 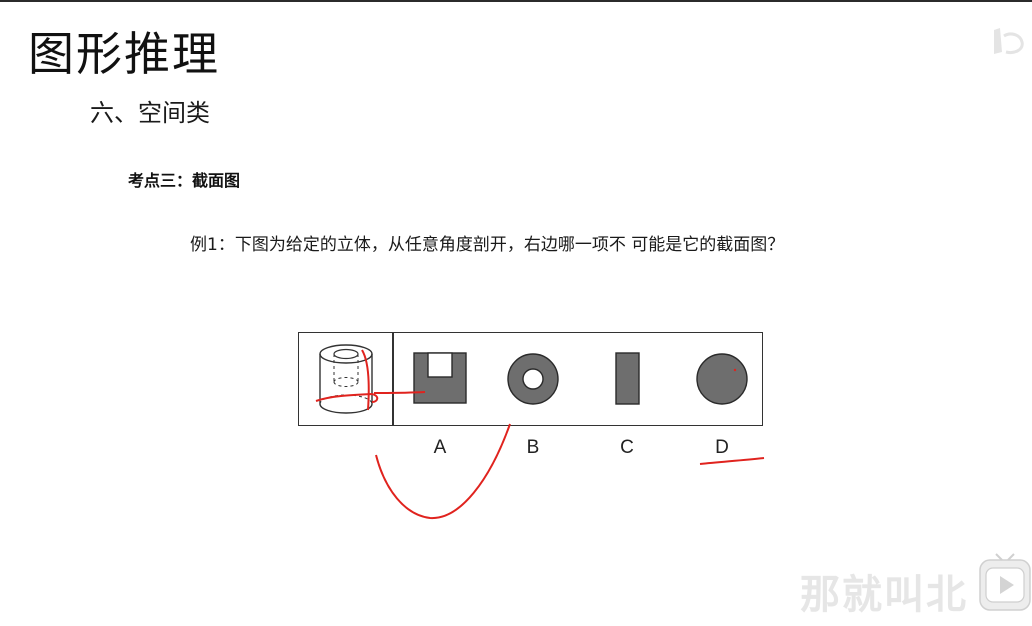 I want to click on top-border-line, so click(x=516, y=1).